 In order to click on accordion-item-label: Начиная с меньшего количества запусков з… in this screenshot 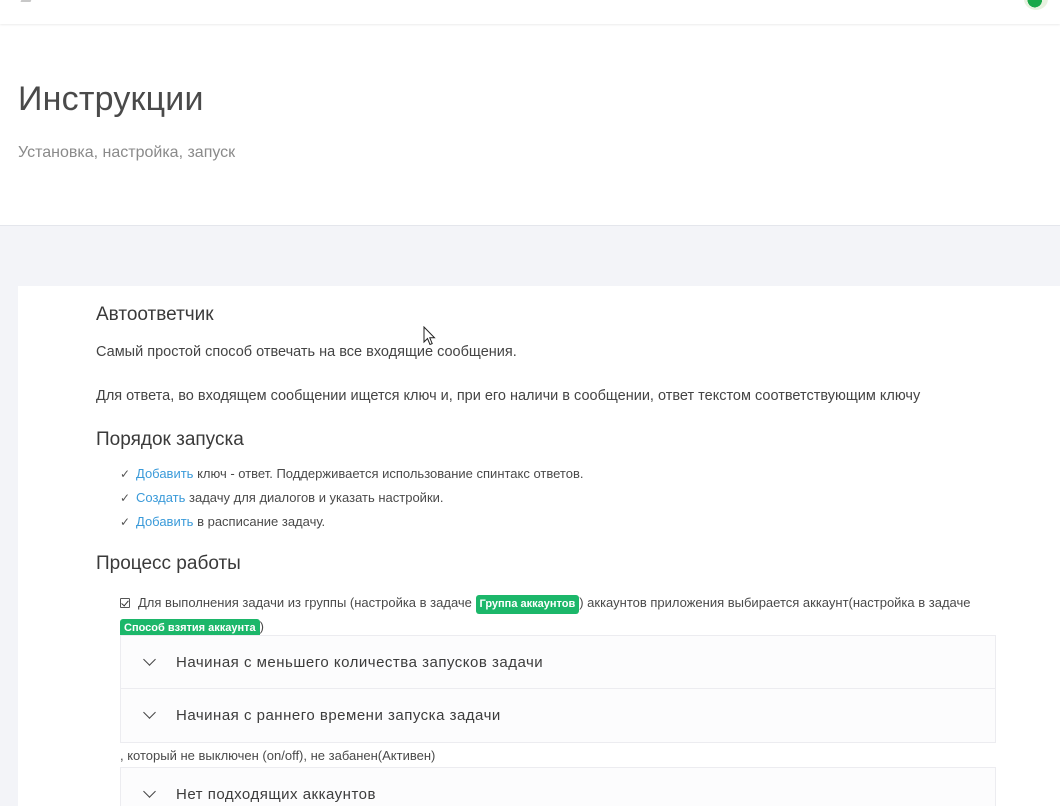, I will do `click(360, 662)`.